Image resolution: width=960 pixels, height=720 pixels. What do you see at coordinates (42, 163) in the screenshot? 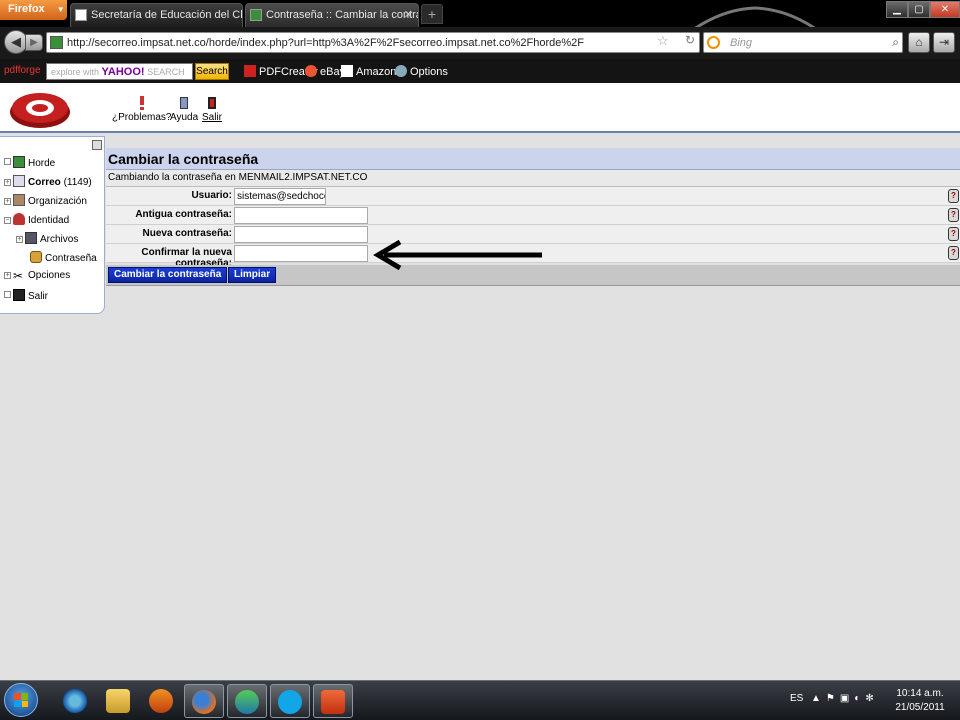
I see `sidebar-label: Horde` at bounding box center [42, 163].